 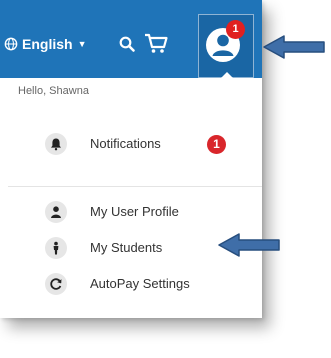 What do you see at coordinates (226, 47) in the screenshot?
I see `user-menu-button: 1` at bounding box center [226, 47].